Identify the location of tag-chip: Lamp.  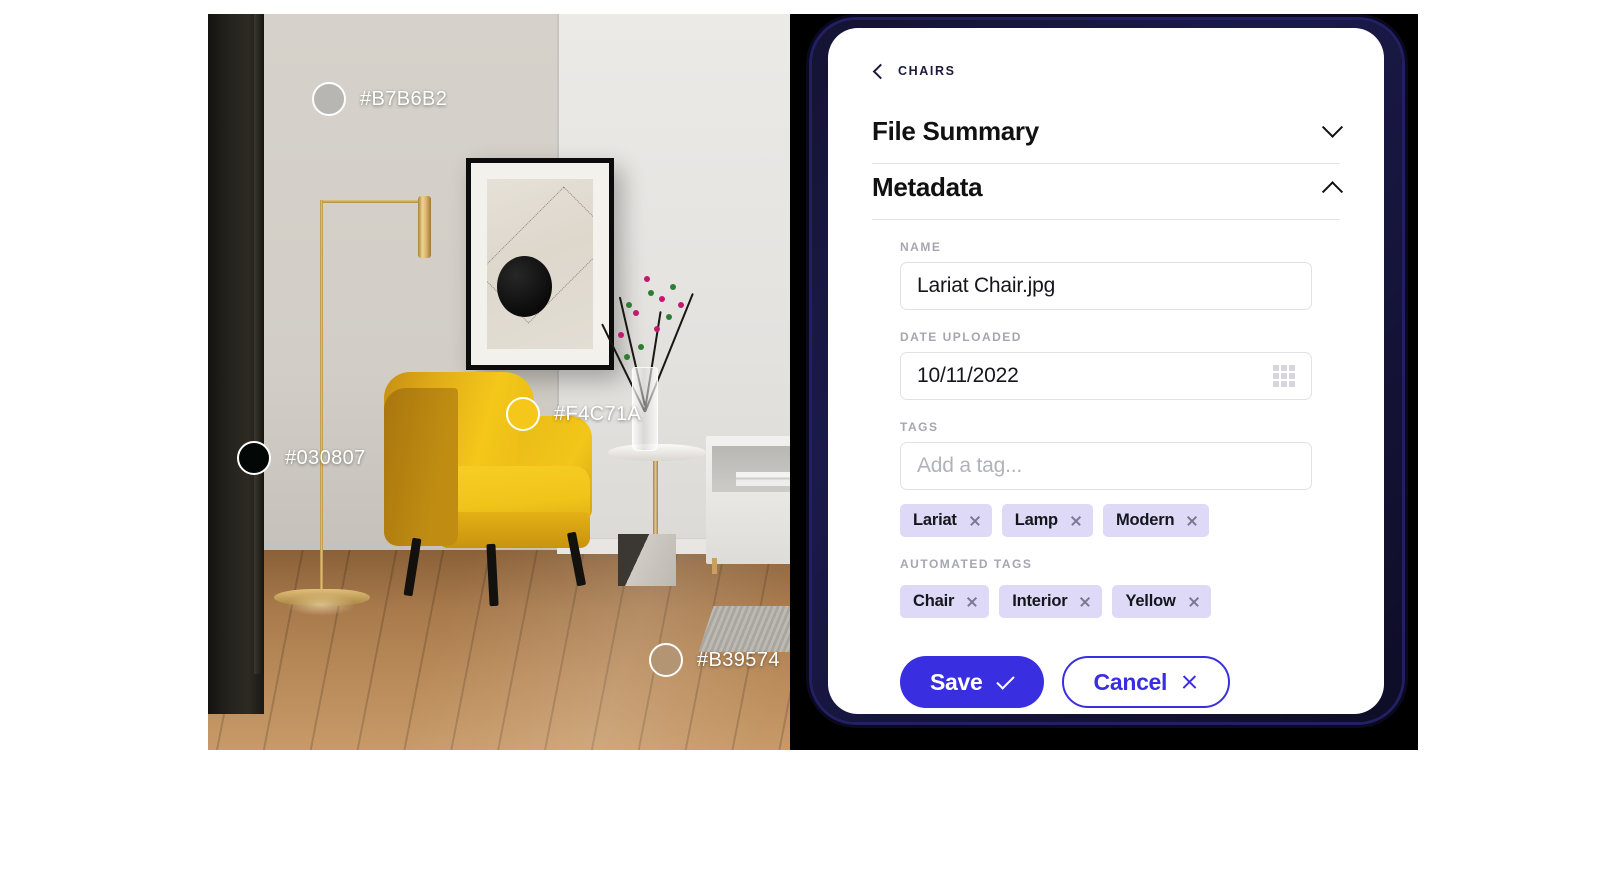
(1047, 520).